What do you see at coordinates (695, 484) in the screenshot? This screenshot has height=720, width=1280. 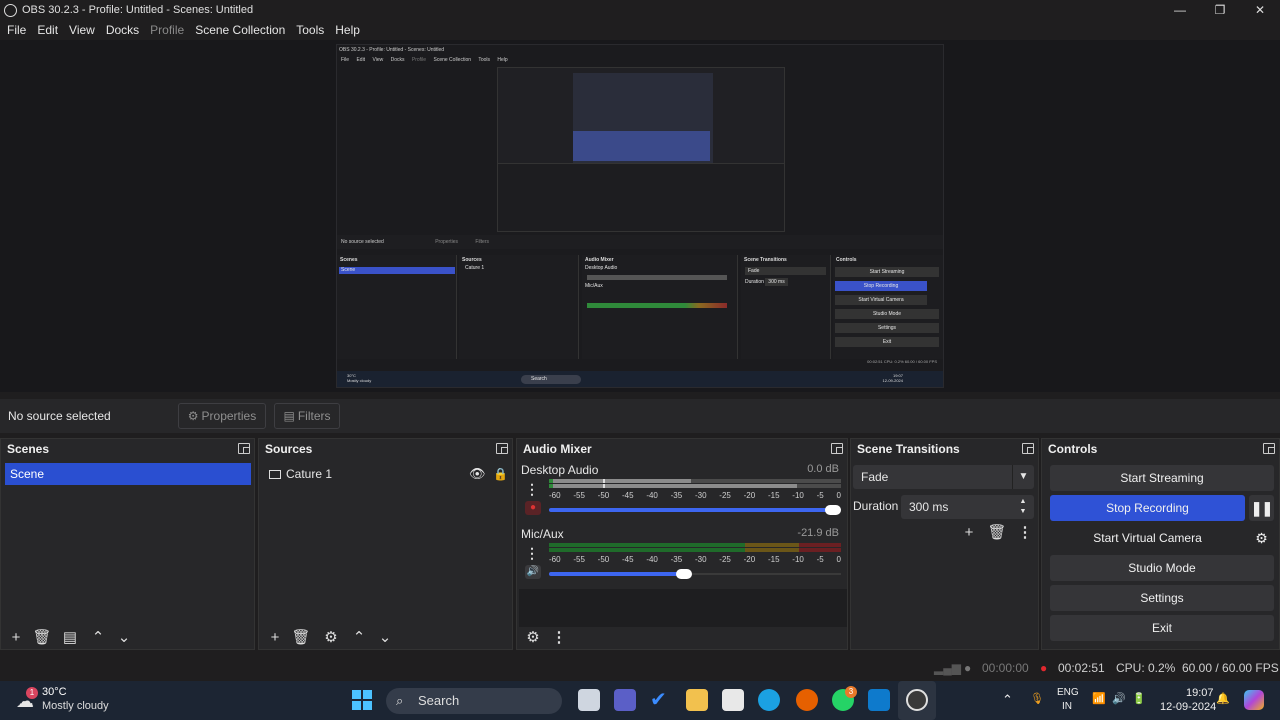 I see `desktop-audio-meter` at bounding box center [695, 484].